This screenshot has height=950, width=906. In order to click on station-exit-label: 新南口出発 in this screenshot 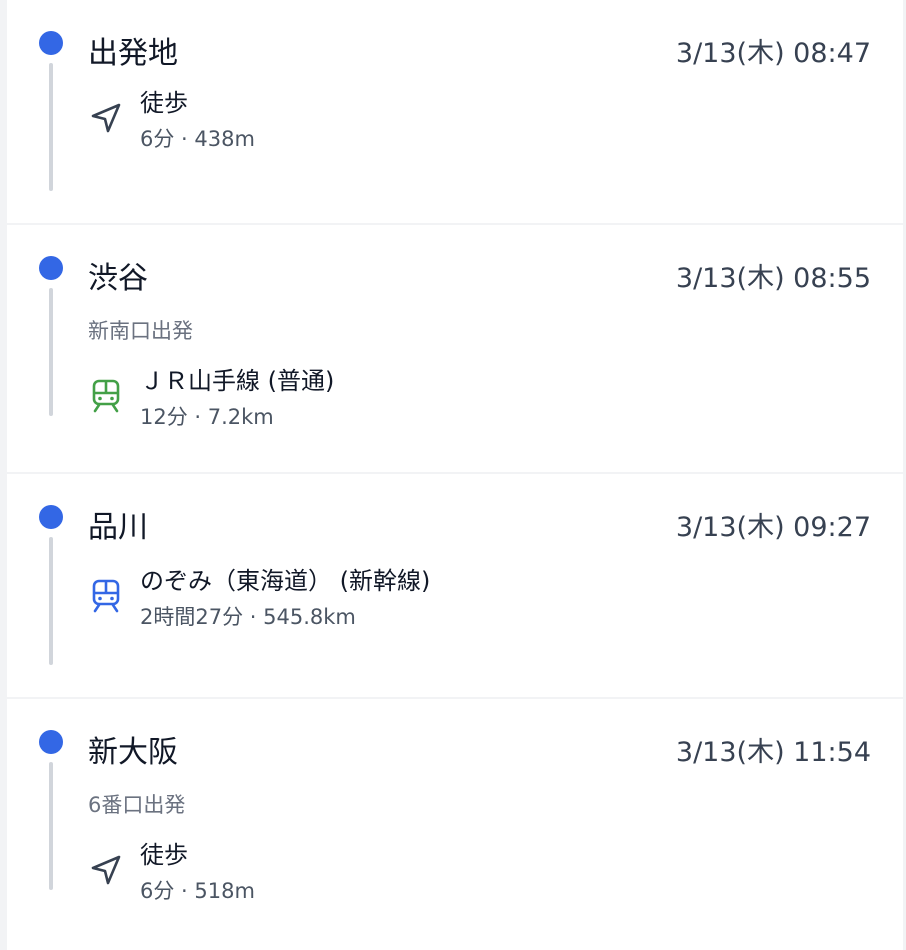, I will do `click(140, 331)`.